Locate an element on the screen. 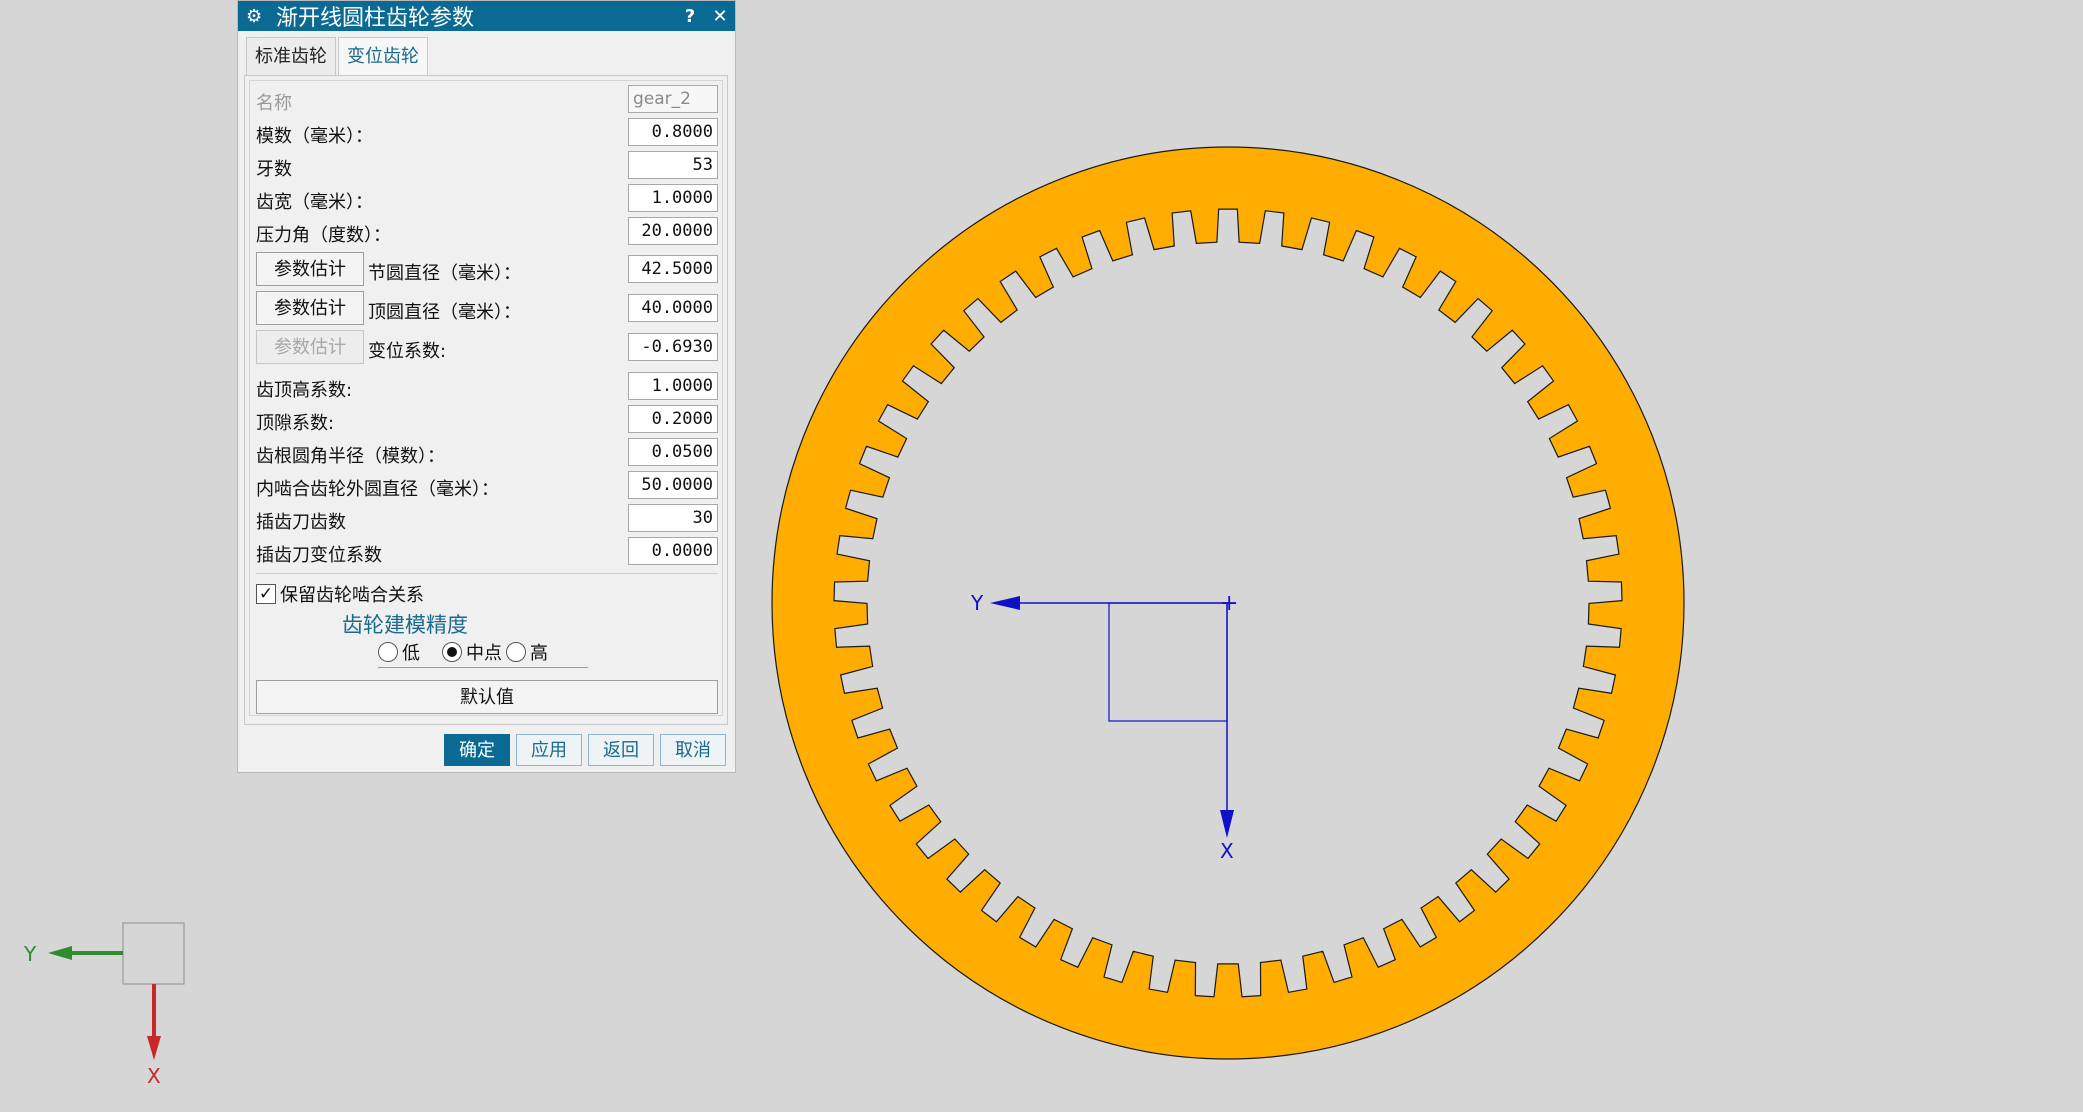 The width and height of the screenshot is (2083, 1112). precision-underline is located at coordinates (483, 667).